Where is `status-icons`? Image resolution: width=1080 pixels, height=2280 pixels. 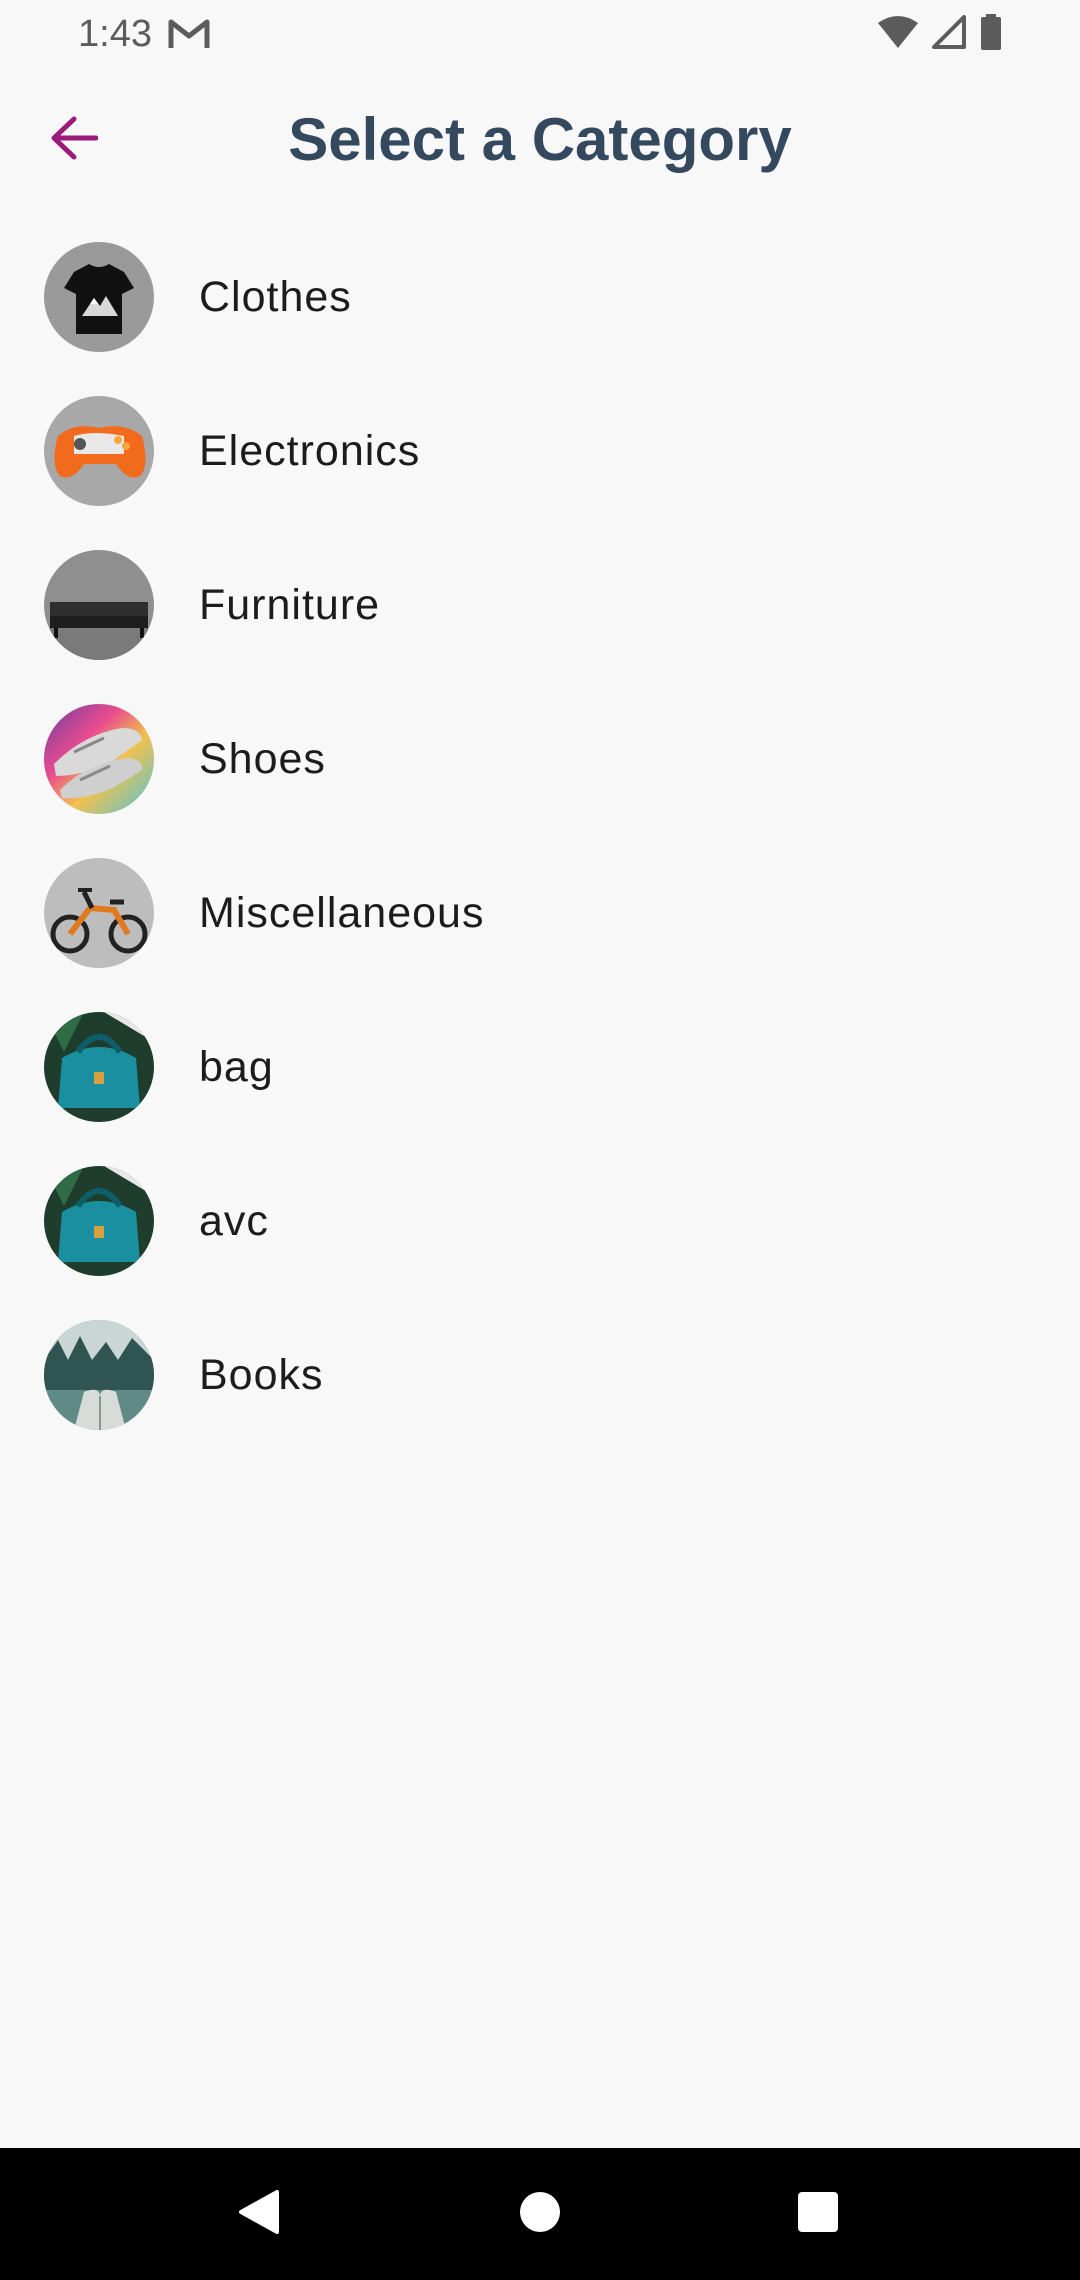
status-icons is located at coordinates (940, 34).